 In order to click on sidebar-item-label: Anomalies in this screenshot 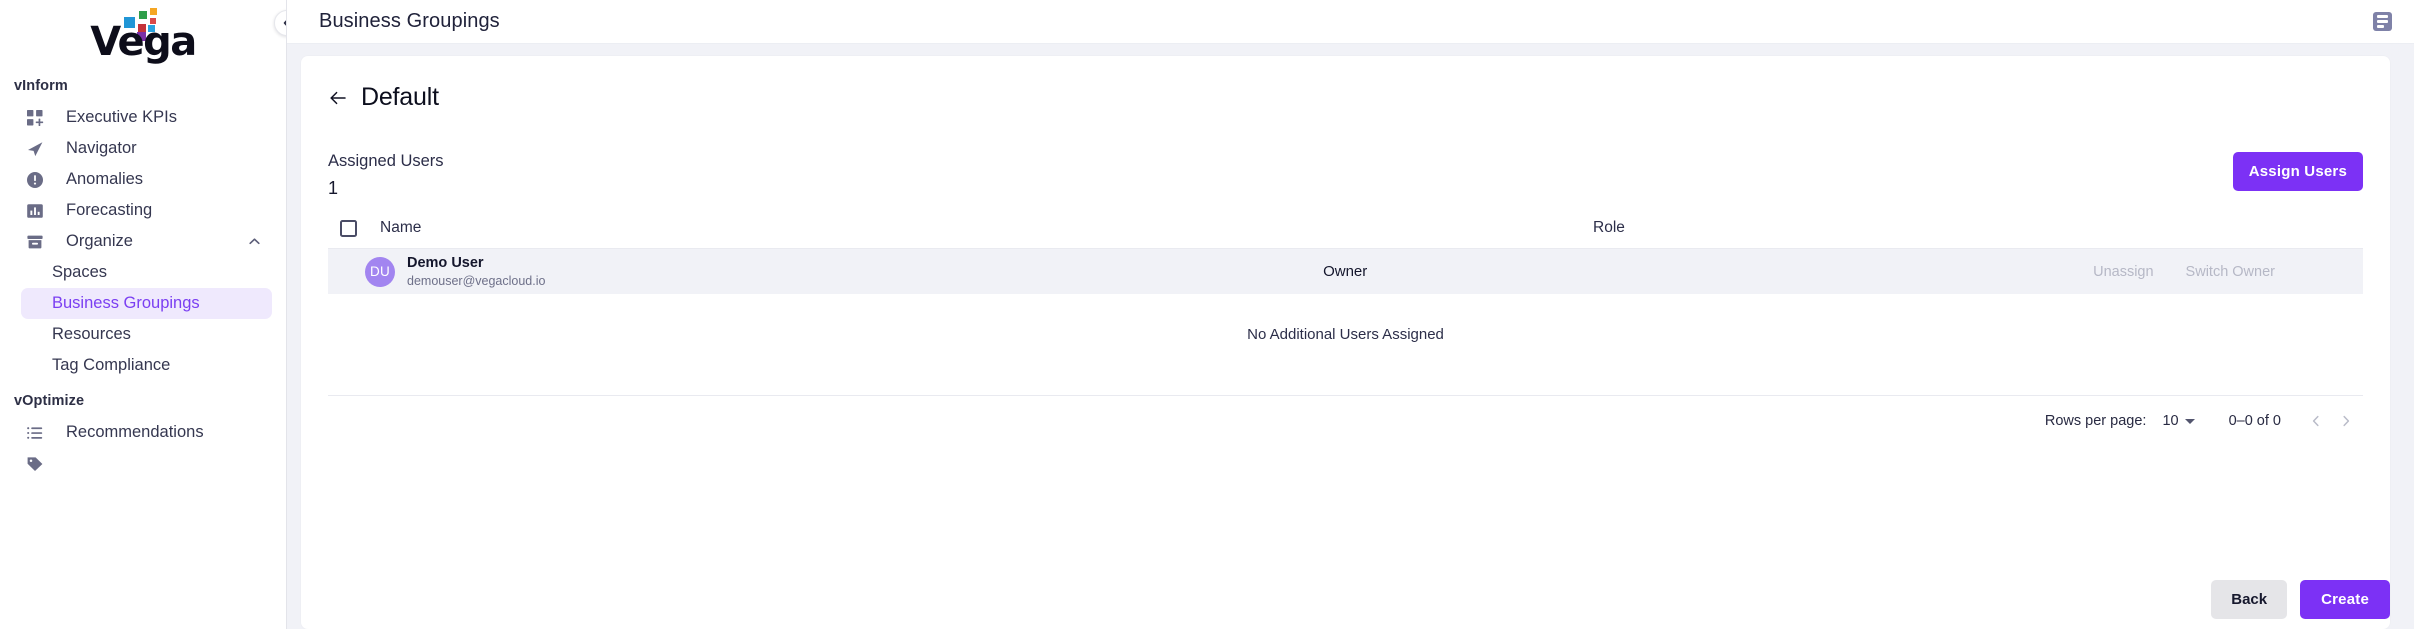, I will do `click(105, 179)`.